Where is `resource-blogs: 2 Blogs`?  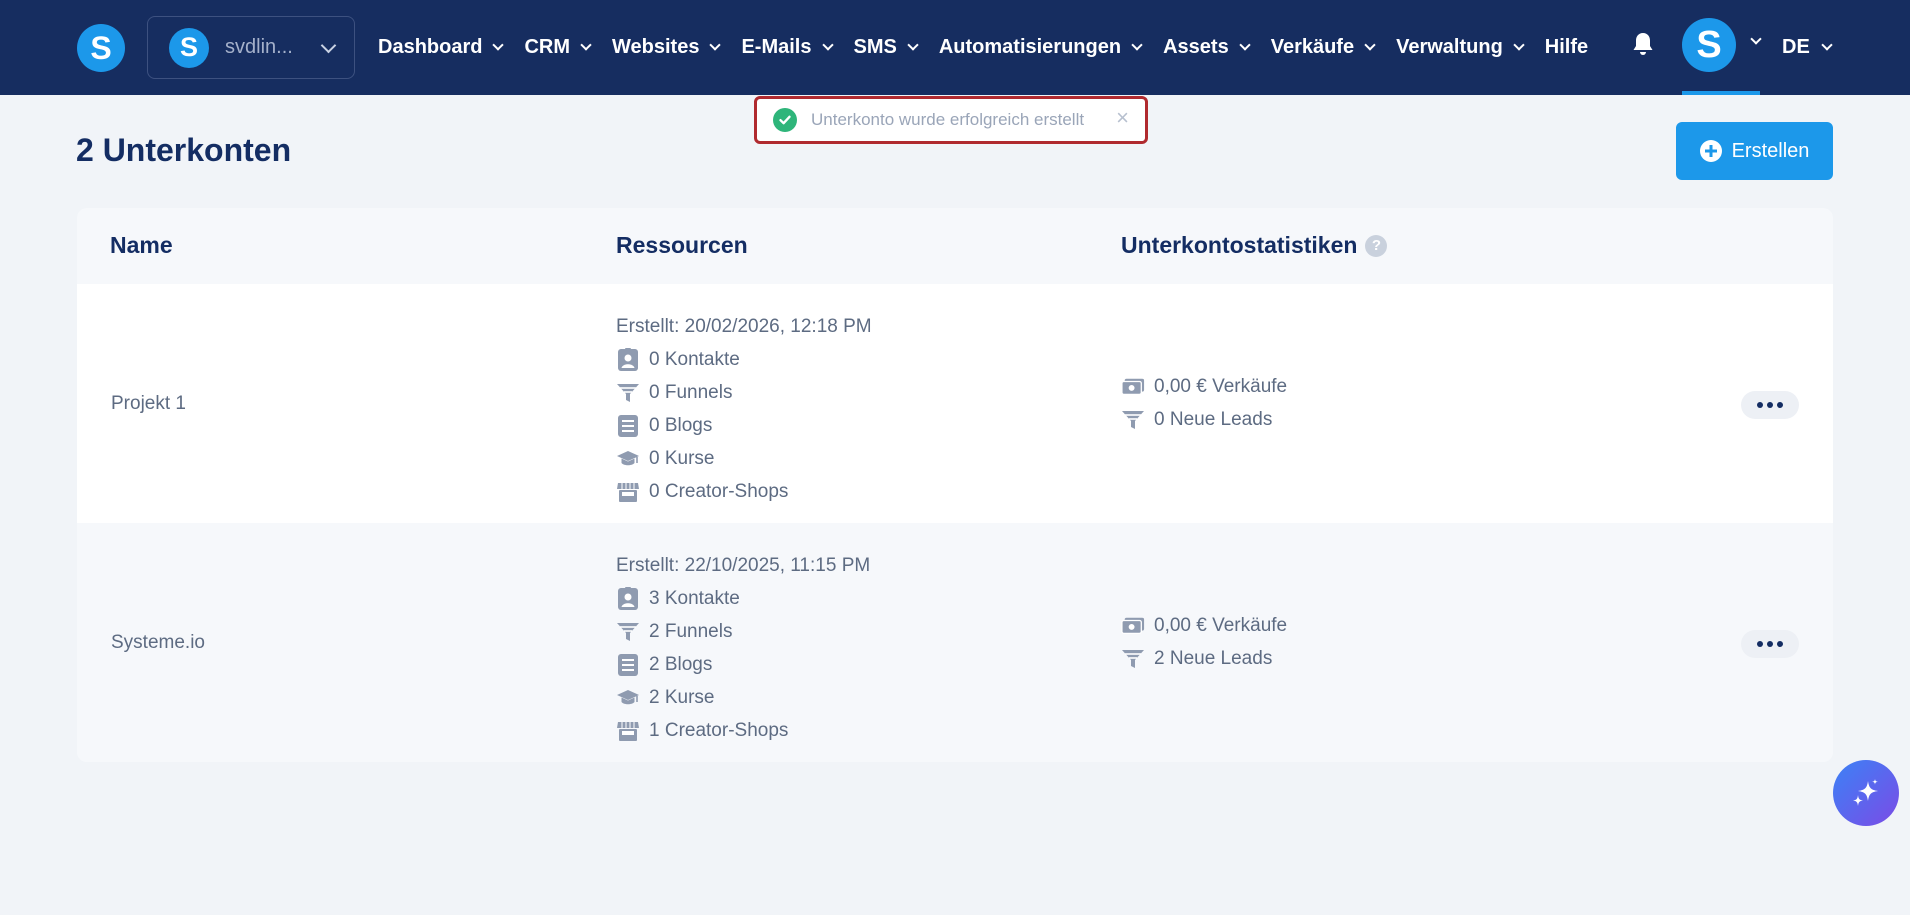 resource-blogs: 2 Blogs is located at coordinates (743, 664).